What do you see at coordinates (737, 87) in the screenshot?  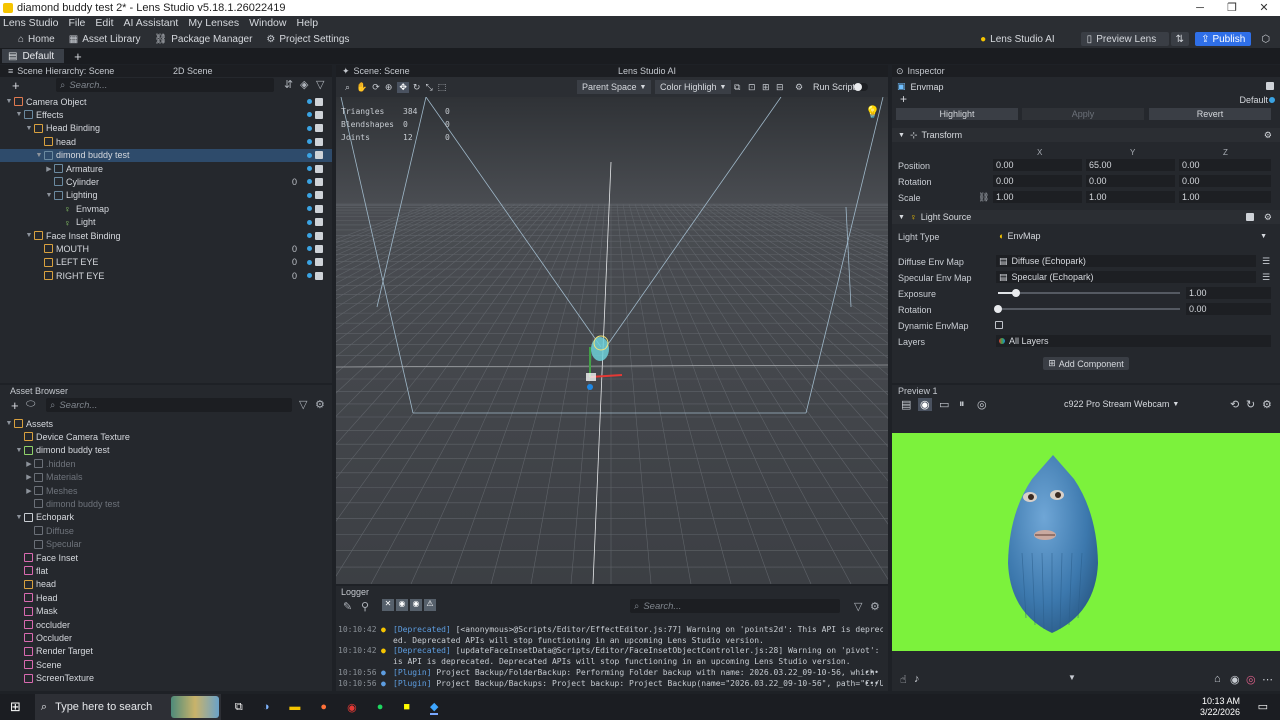 I see `view-icon-1: ⧉` at bounding box center [737, 87].